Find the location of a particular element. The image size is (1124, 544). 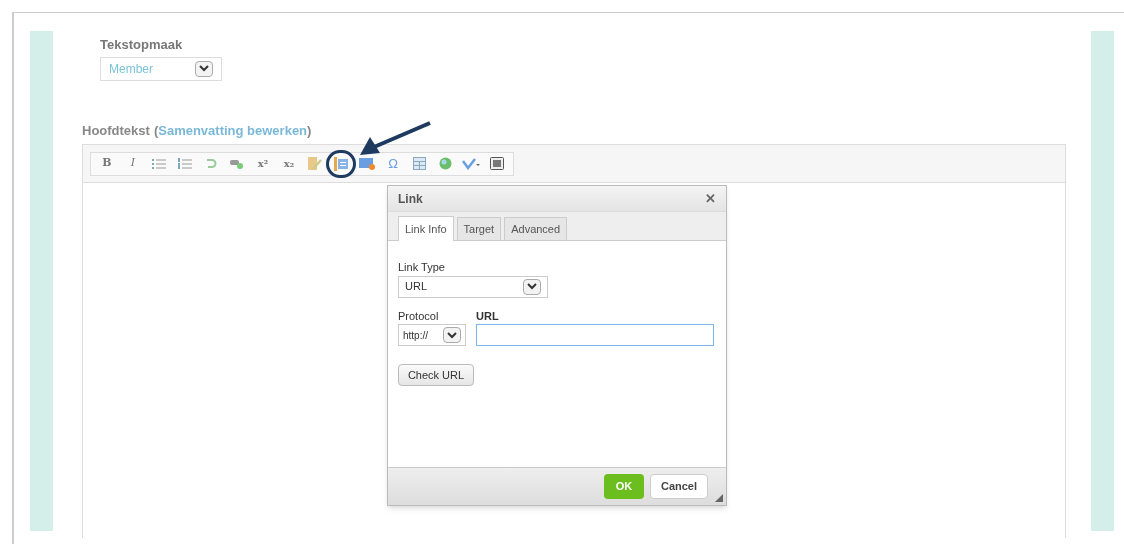

bracket-text: ( is located at coordinates (156, 130).